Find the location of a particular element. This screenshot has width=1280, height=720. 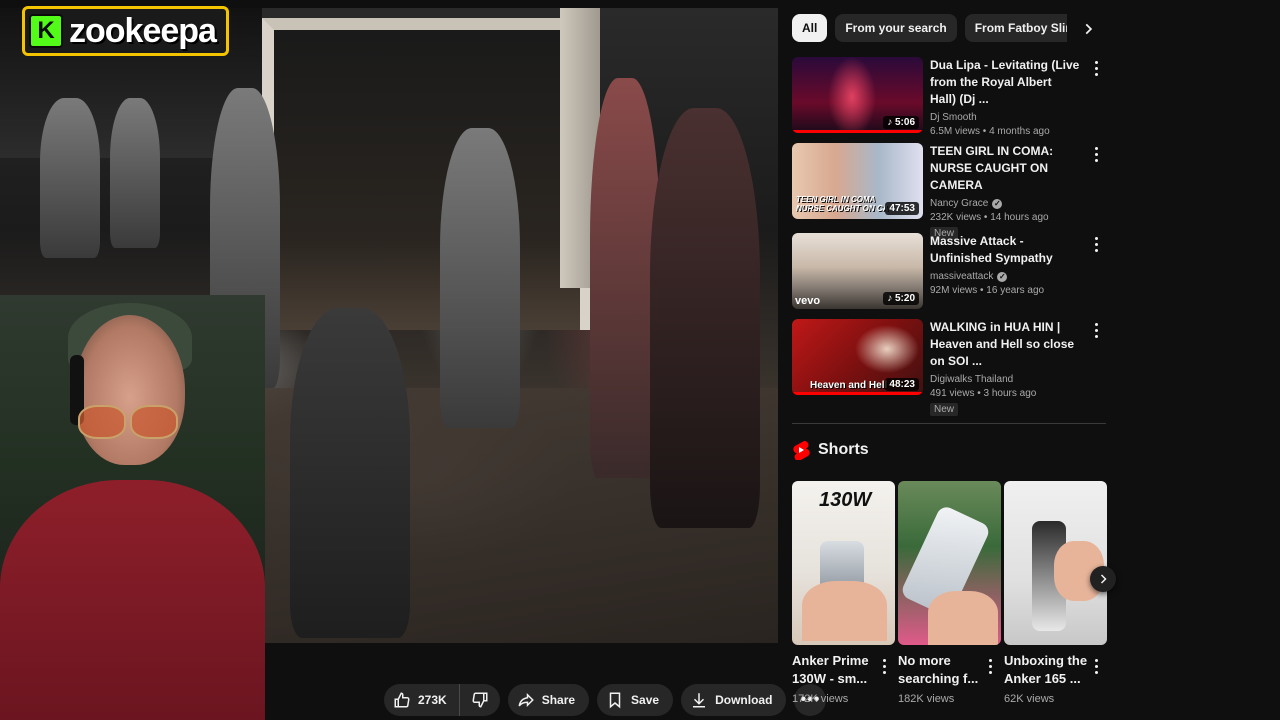

short-views: 62K views is located at coordinates (1029, 699).